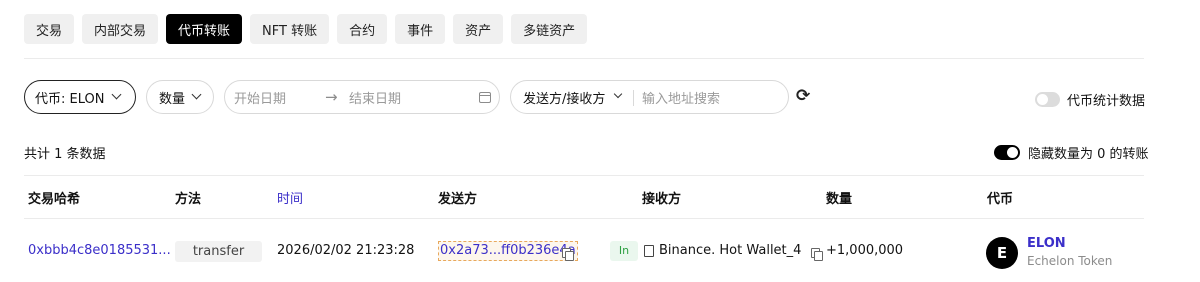 Image resolution: width=1200 pixels, height=282 pixels. Describe the element at coordinates (865, 250) in the screenshot. I see `transfer-amount: +1,000,000` at that location.